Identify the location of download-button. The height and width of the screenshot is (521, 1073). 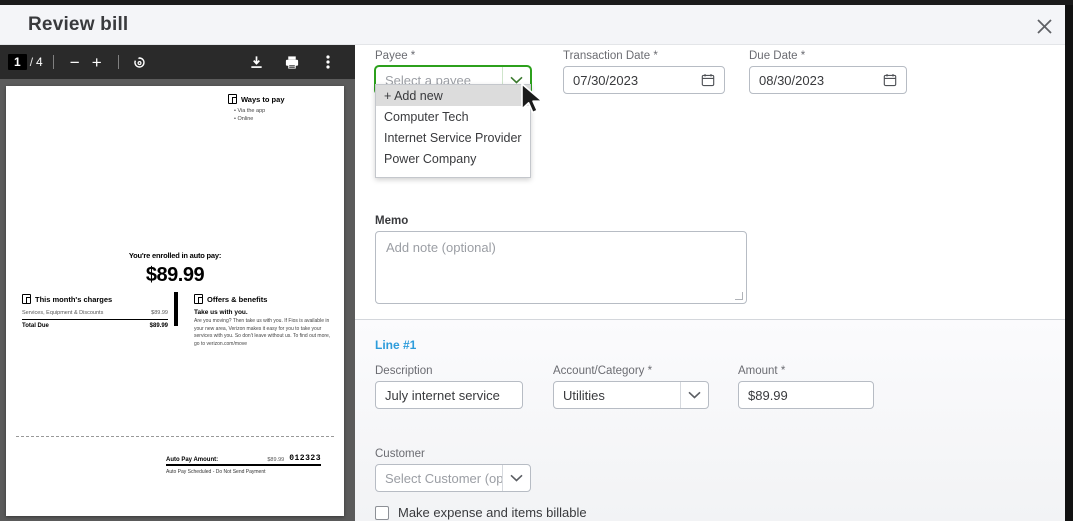
(256, 62).